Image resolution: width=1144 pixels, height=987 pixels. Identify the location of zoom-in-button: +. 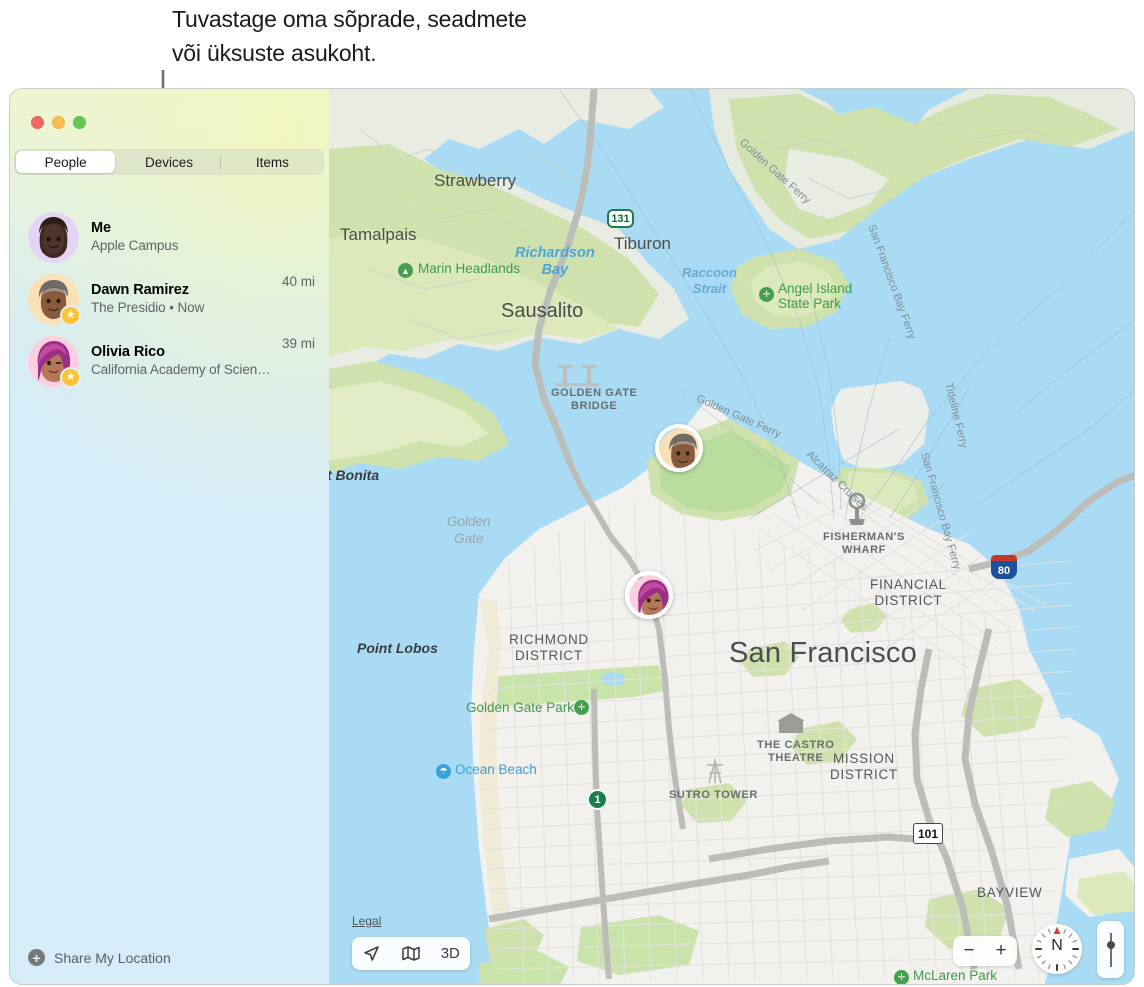
(1001, 951).